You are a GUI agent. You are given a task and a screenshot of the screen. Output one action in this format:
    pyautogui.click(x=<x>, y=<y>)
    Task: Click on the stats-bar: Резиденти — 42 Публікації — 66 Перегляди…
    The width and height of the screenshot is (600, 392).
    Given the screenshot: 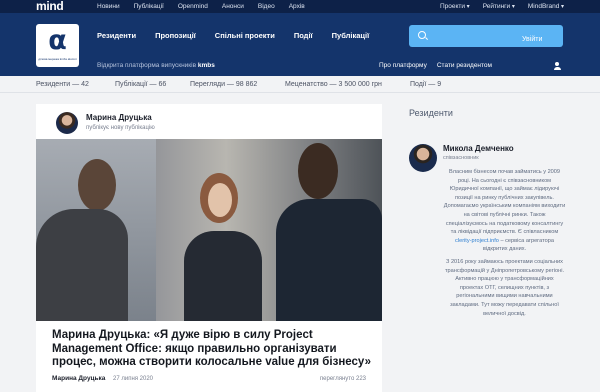 What is the action you would take?
    pyautogui.click(x=300, y=84)
    